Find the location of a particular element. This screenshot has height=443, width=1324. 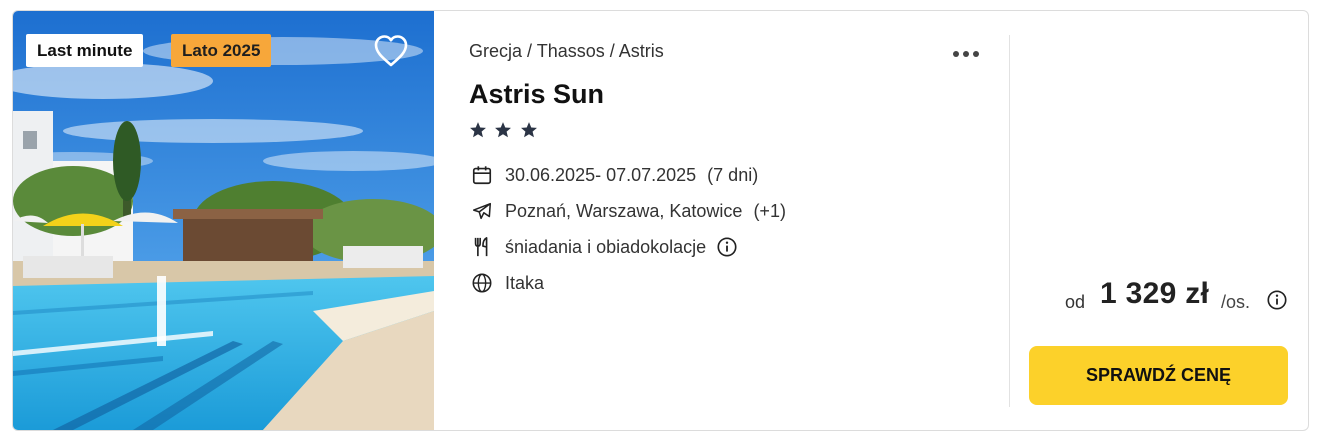

departures-text: Poznań, Warszawa, Katowice is located at coordinates (624, 210).